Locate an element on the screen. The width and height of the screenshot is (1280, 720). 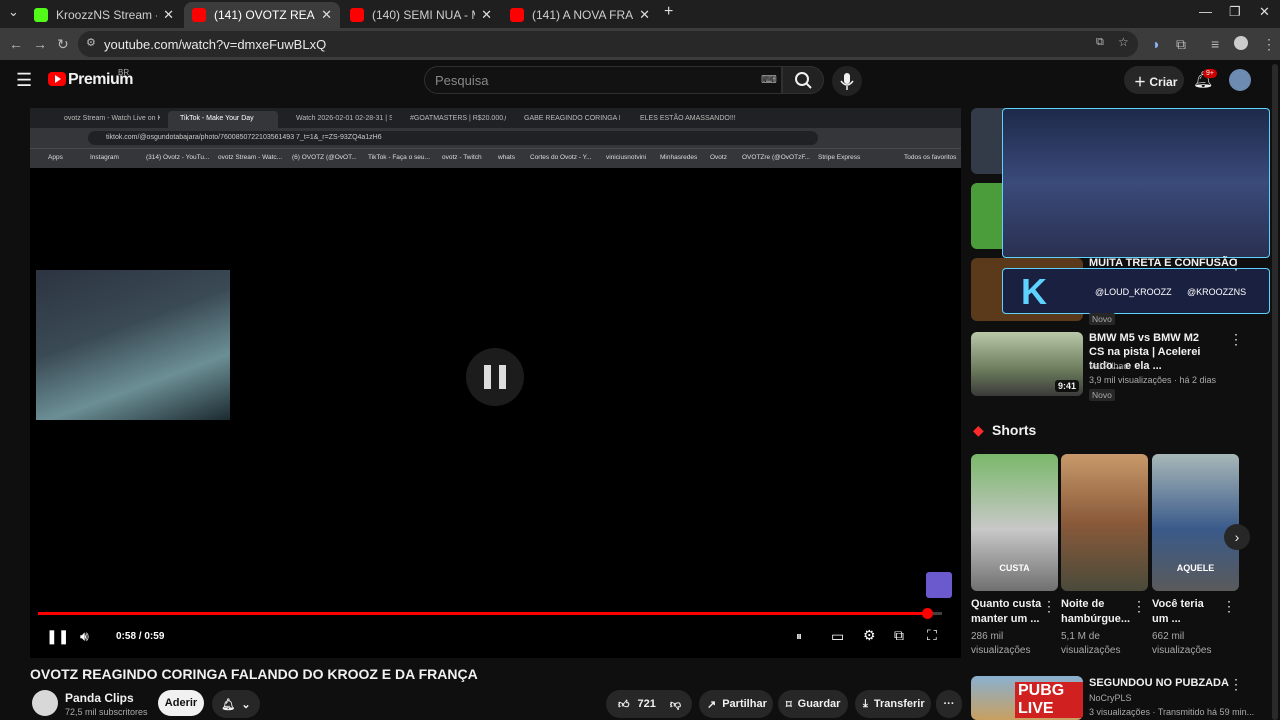
channel-name: Panda Clips is located at coordinates (99, 698).